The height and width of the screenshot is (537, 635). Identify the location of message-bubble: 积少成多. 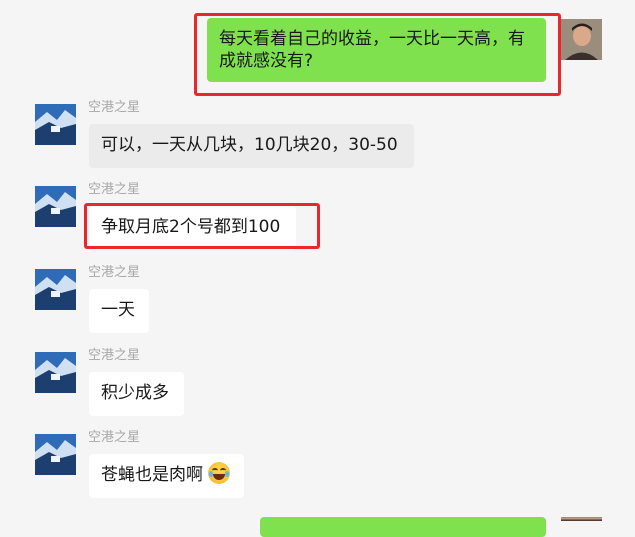
(136, 394).